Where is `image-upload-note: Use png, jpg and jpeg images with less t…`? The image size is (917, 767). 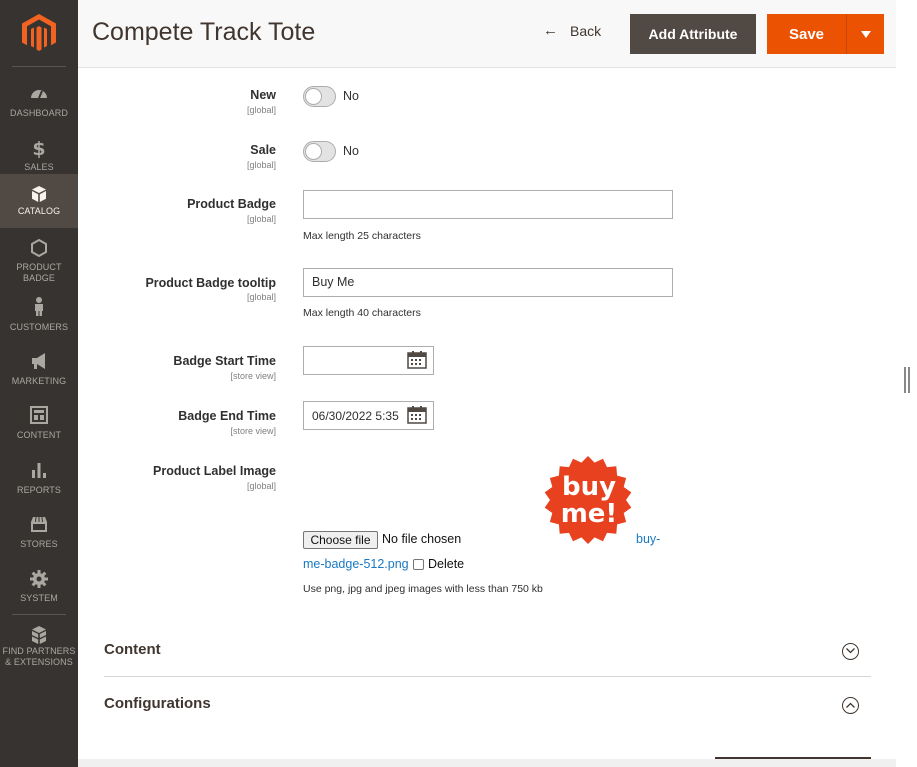
image-upload-note: Use png, jpg and jpeg images with less t… is located at coordinates (423, 589).